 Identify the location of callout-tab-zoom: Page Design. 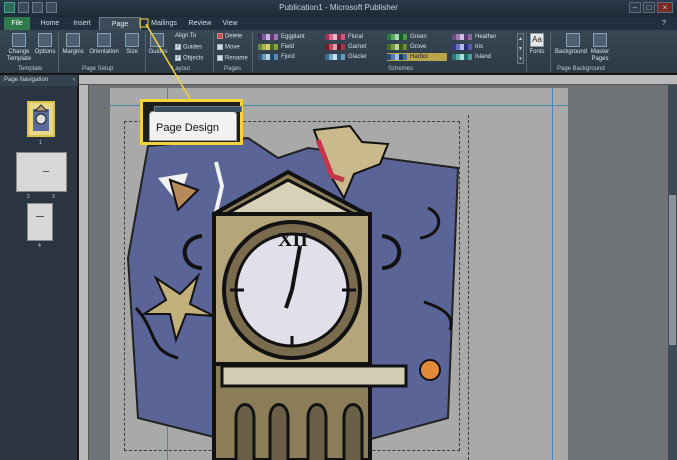
(195, 123).